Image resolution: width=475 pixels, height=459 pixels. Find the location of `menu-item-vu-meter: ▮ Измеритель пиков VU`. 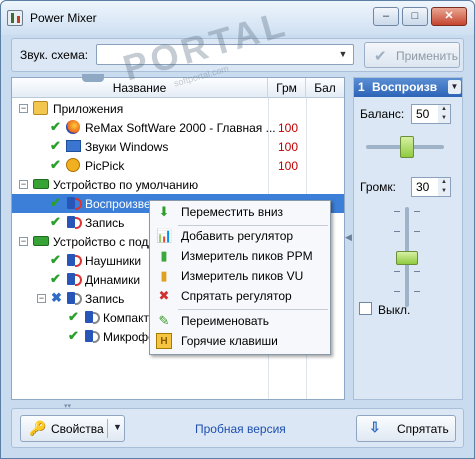

menu-item-vu-meter: ▮ Измеритель пиков VU is located at coordinates (240, 276).